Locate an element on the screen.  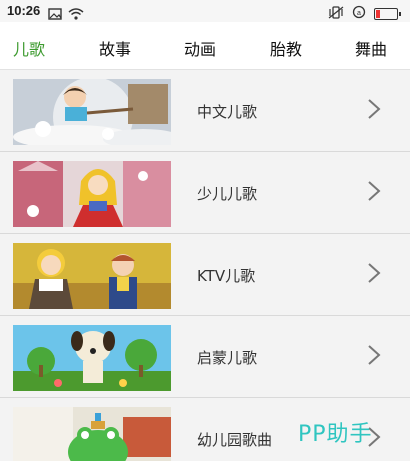
tab-gushi: 故事 is located at coordinates (115, 48).